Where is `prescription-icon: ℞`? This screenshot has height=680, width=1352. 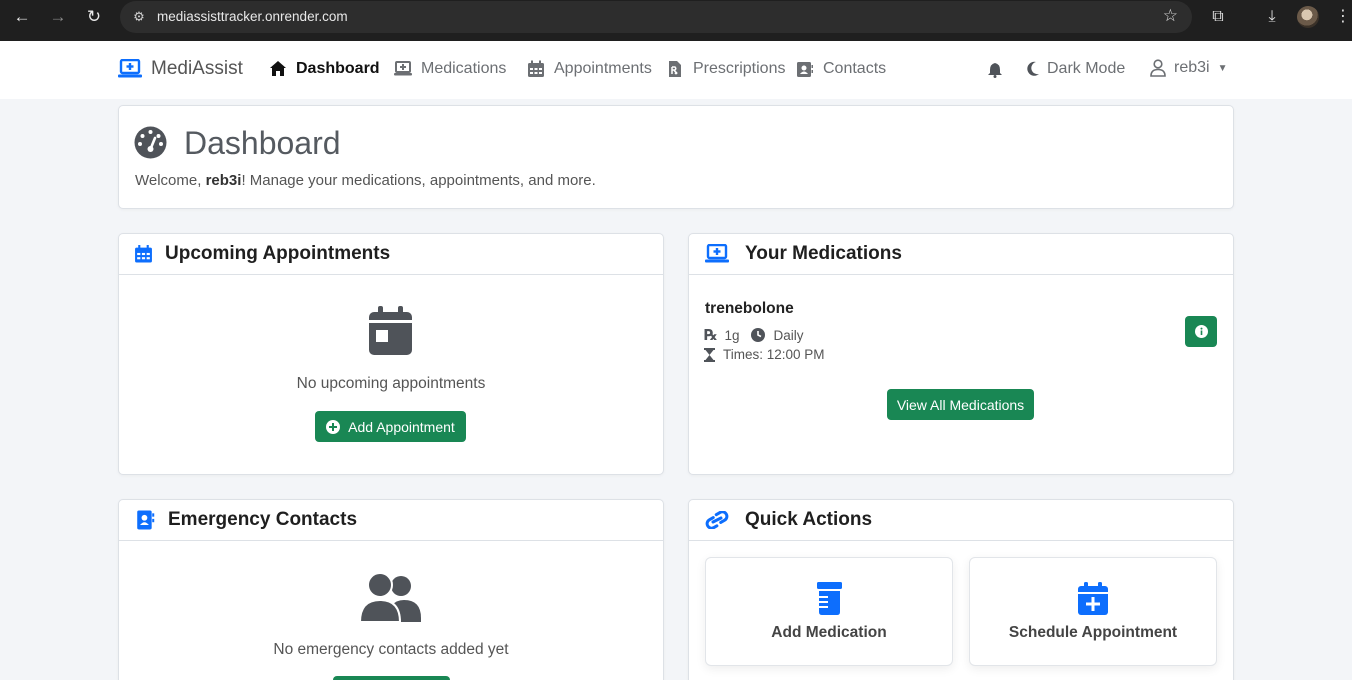
prescription-icon: ℞ is located at coordinates (711, 335).